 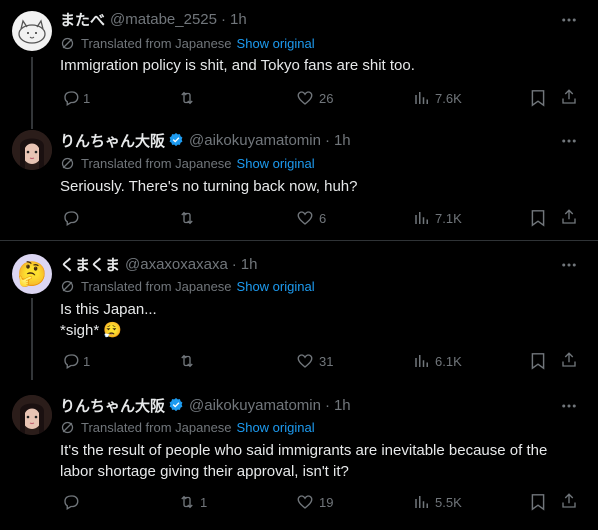 What do you see at coordinates (448, 361) in the screenshot?
I see `view-count: 6.1K` at bounding box center [448, 361].